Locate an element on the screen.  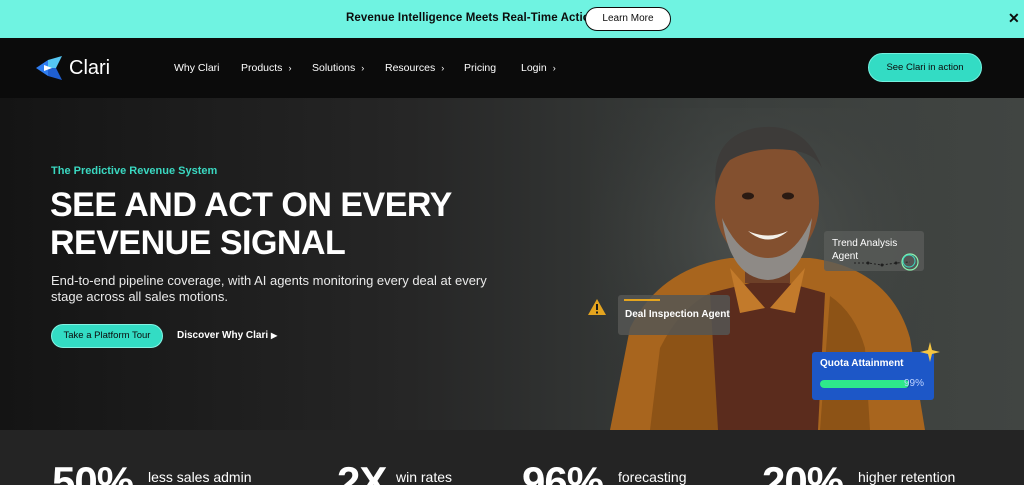
nav-item-label: Why Clari is located at coordinates (197, 68).